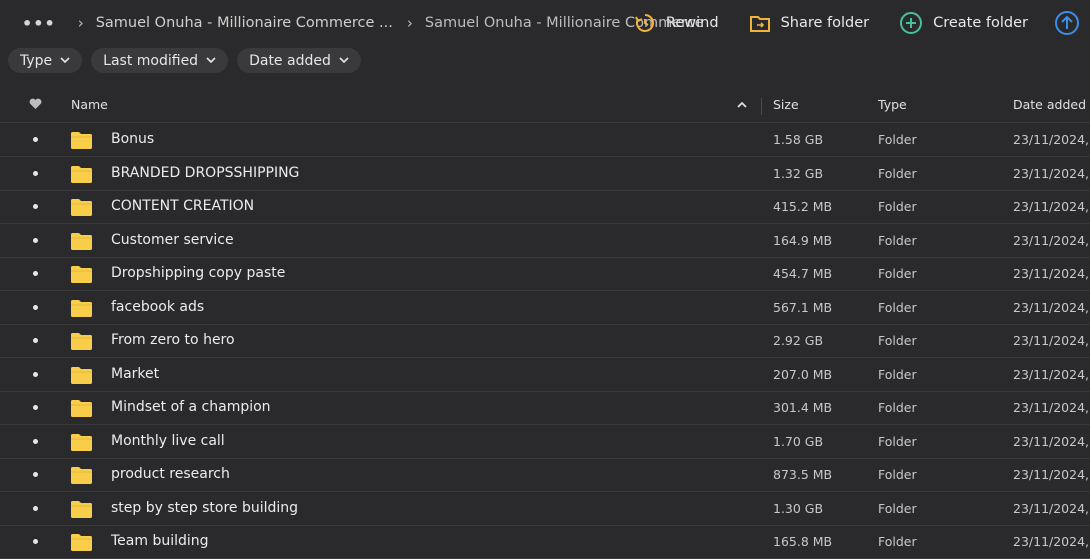 This screenshot has height=559, width=1090. Describe the element at coordinates (1049, 104) in the screenshot. I see `column-header-date-added: Date added` at that location.